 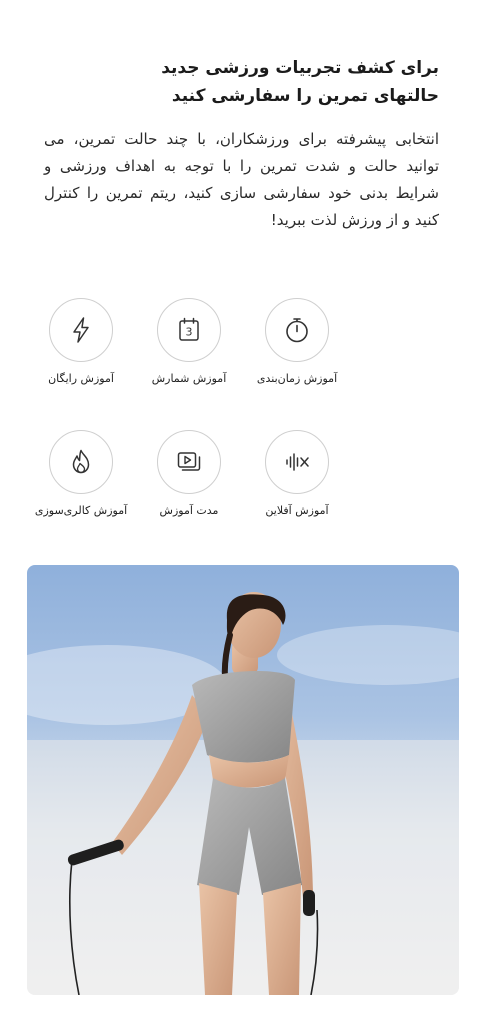 I want to click on calendar-count-icon: 3, so click(x=189, y=329).